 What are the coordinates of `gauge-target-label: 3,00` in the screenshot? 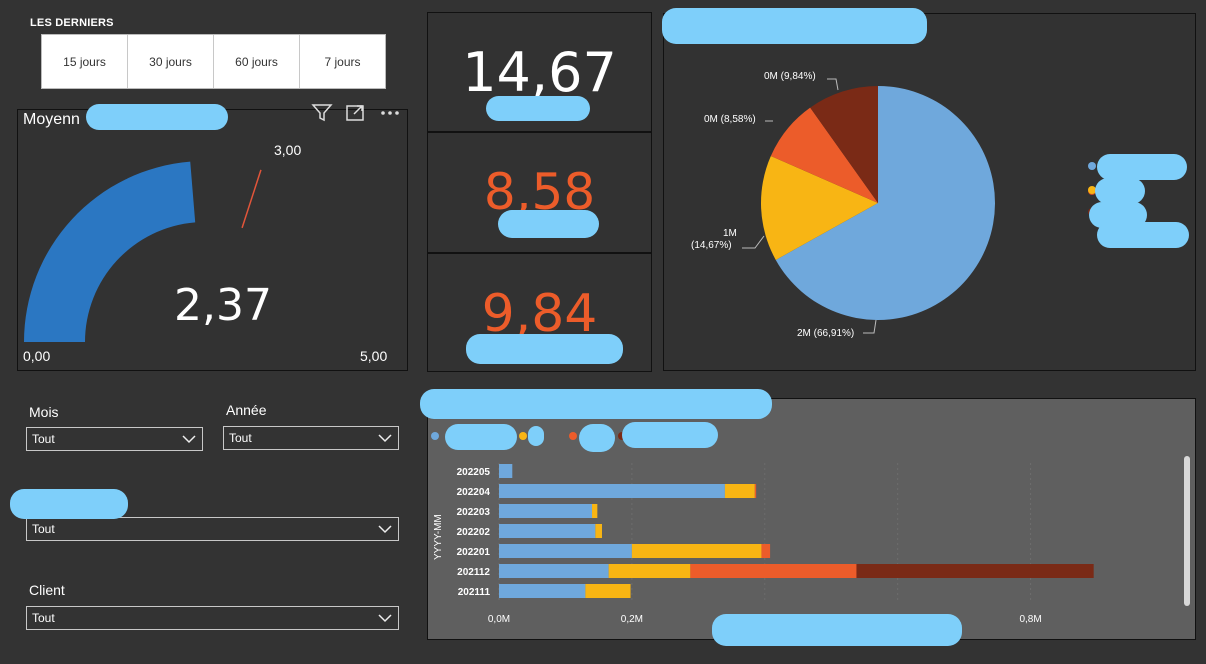 It's located at (288, 150).